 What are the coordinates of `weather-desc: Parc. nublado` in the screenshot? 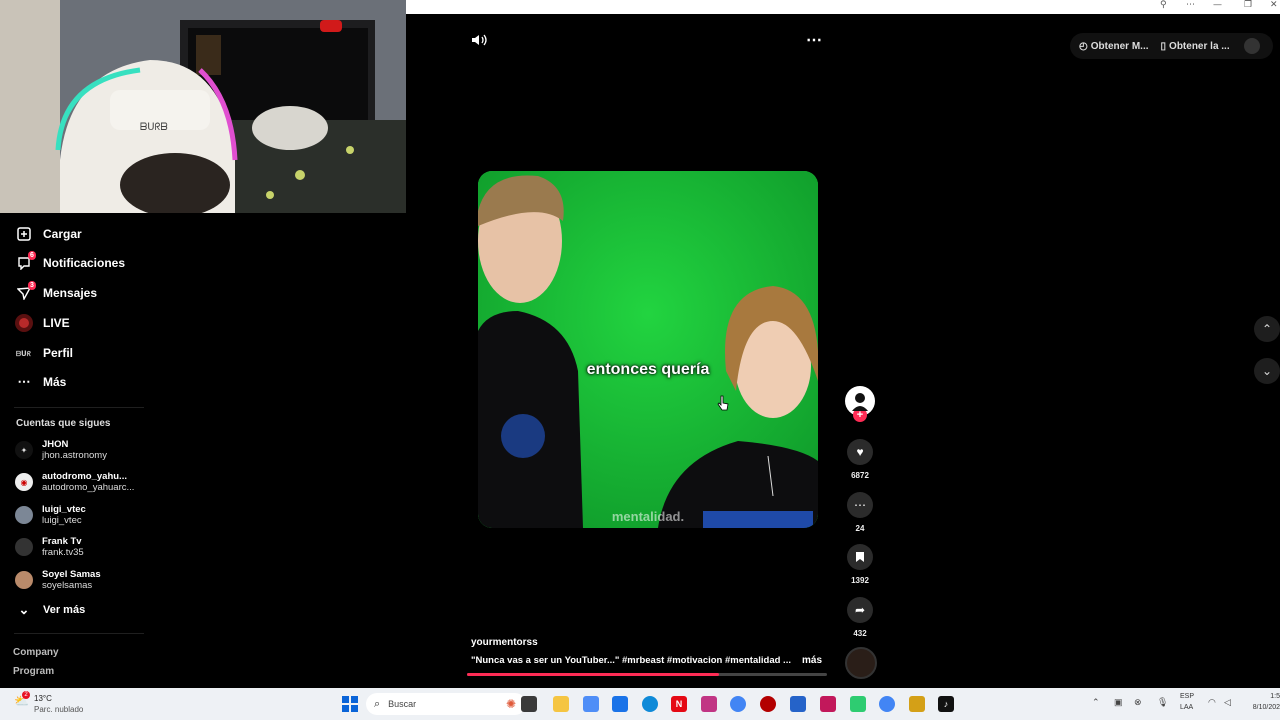 It's located at (58, 709).